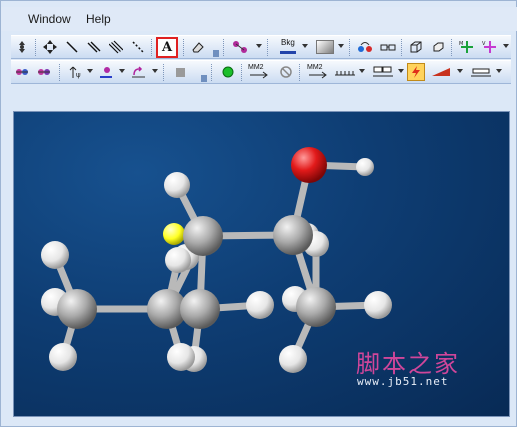 The image size is (517, 427). I want to click on gradient-dropdown-icon, so click(341, 46).